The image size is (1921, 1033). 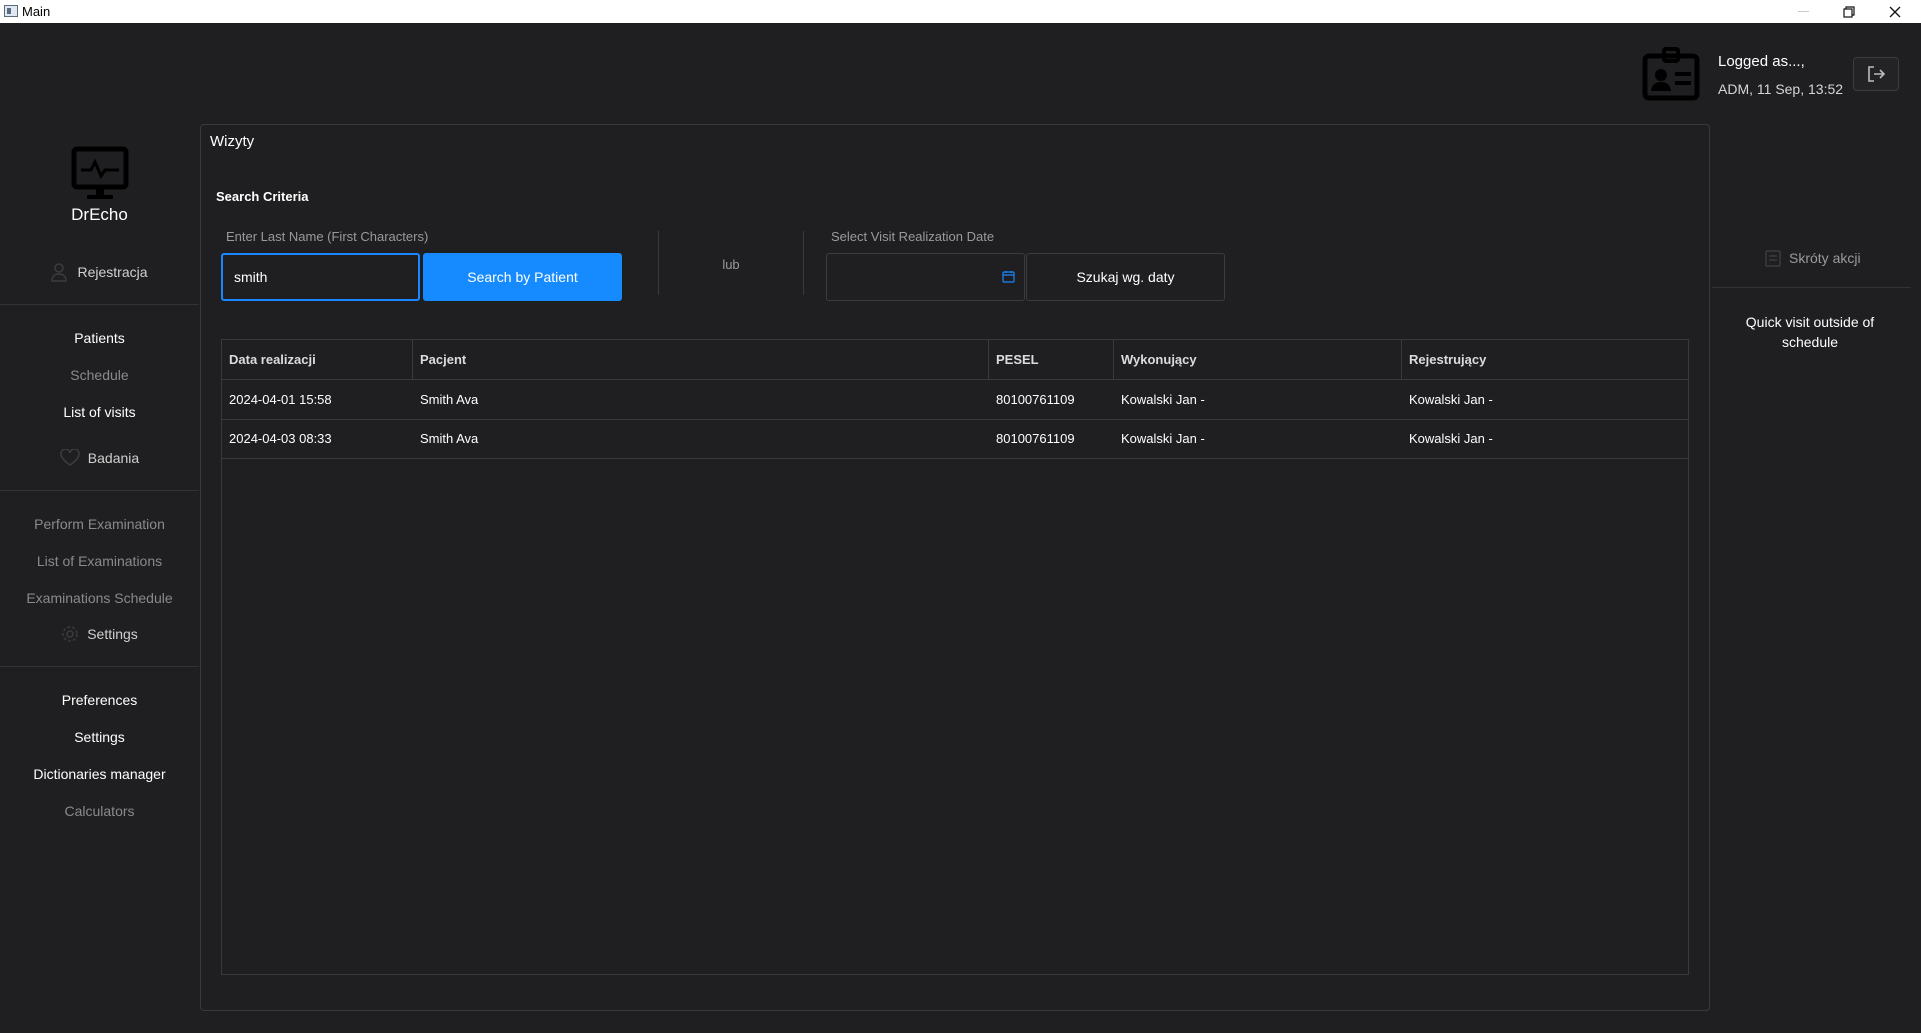 I want to click on column-header-patient: Pacjent, so click(x=701, y=359).